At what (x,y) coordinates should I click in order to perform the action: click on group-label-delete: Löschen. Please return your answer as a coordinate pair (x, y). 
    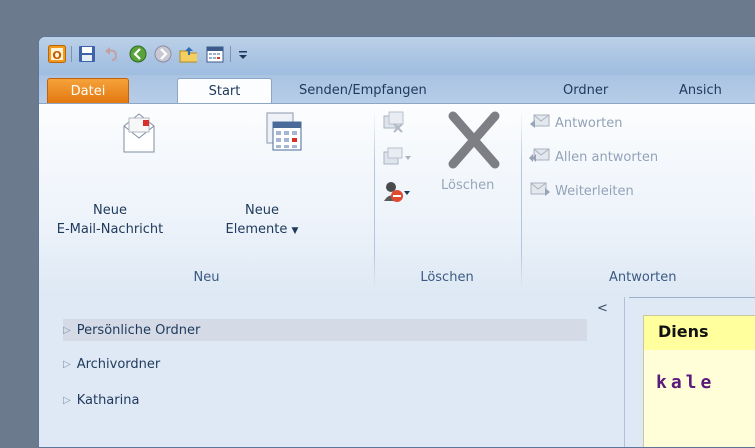
    Looking at the image, I should click on (447, 277).